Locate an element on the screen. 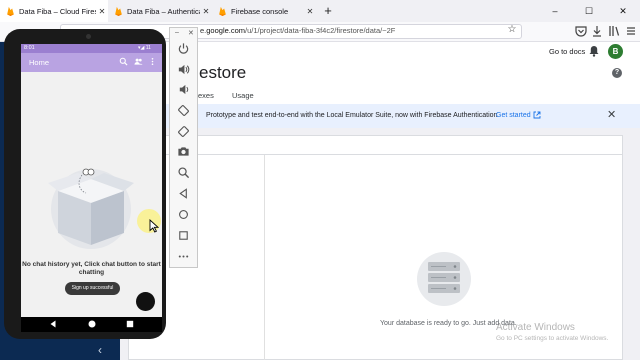 The image size is (640, 360). get-started-link: Get started is located at coordinates (513, 115).